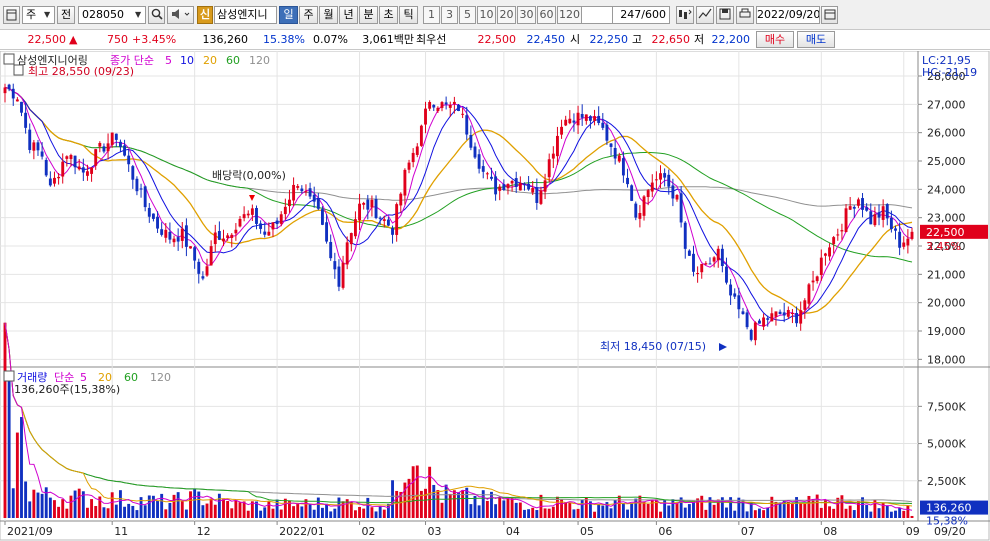  I want to click on trend-line-icon, so click(705, 15).